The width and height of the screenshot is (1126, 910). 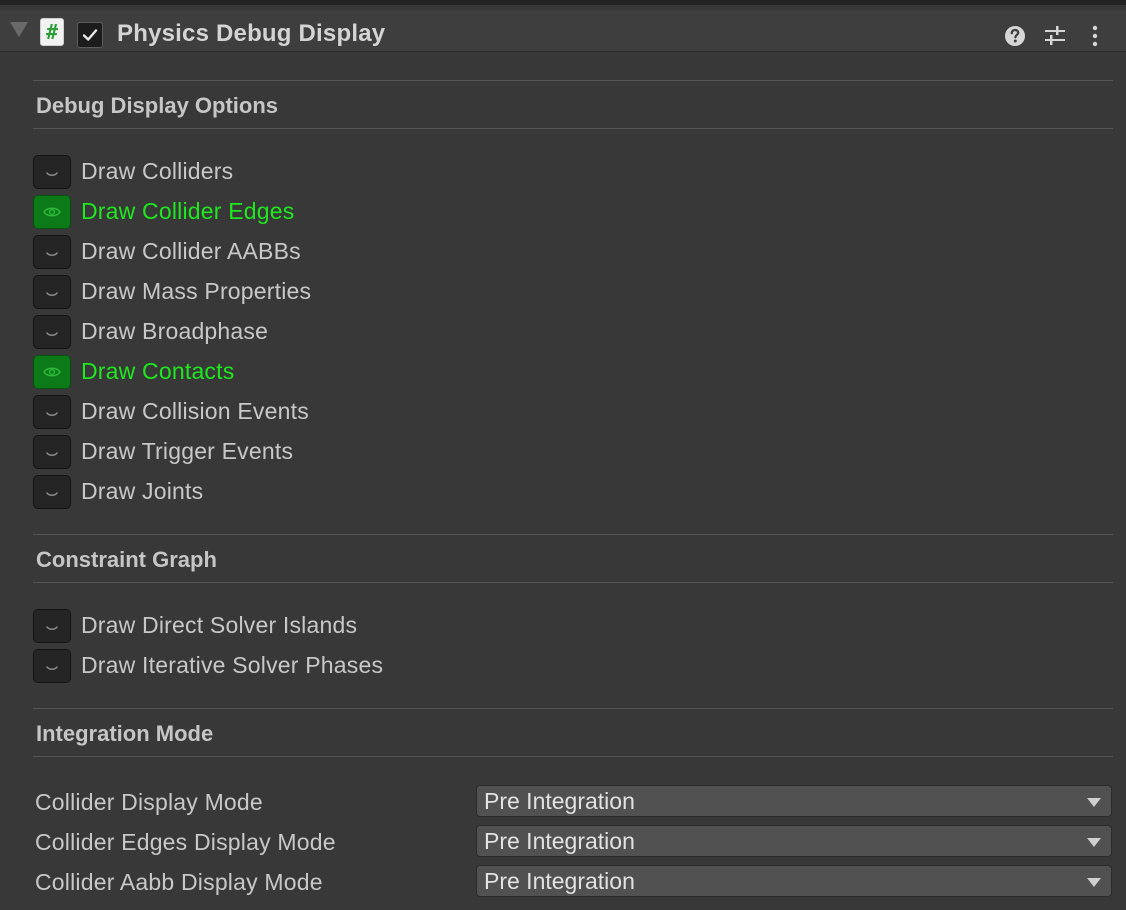 I want to click on toggle-label: Draw Joints, so click(x=142, y=491).